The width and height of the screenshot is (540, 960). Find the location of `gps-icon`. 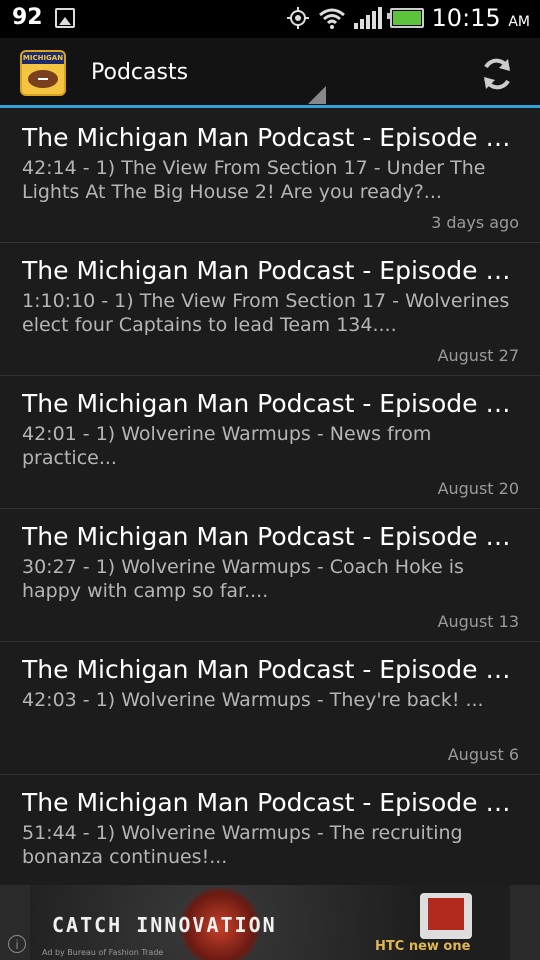

gps-icon is located at coordinates (297, 18).